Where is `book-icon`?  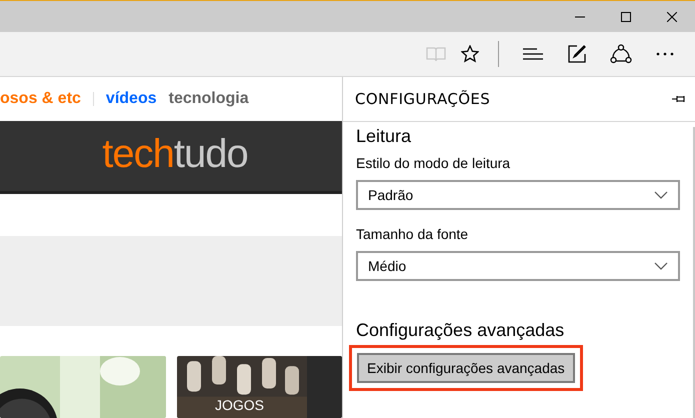 book-icon is located at coordinates (436, 54).